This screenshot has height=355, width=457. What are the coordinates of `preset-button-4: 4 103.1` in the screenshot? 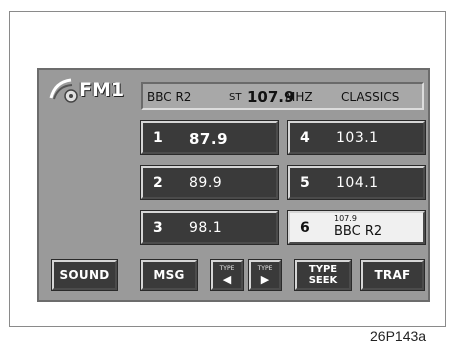 It's located at (356, 137).